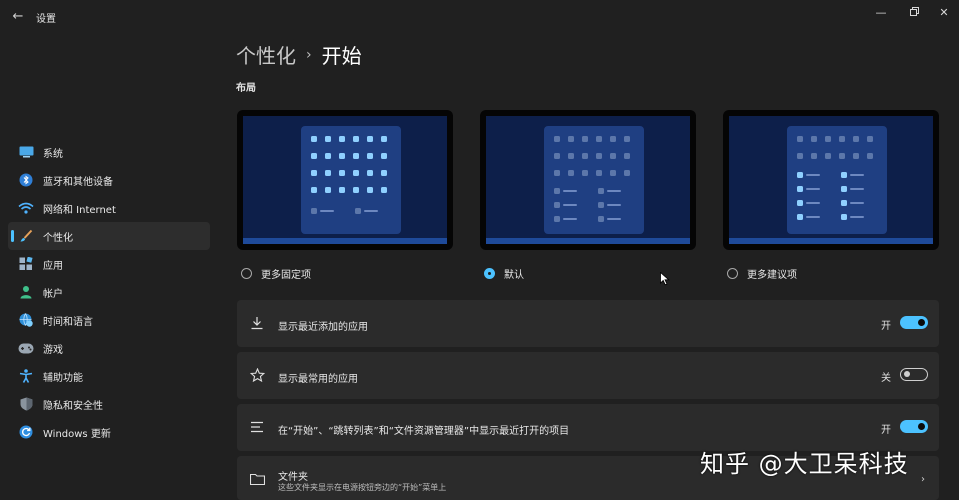 This screenshot has height=500, width=959. Describe the element at coordinates (762, 273) in the screenshot. I see `layout-option-more-recommendations: 更多建议项` at that location.